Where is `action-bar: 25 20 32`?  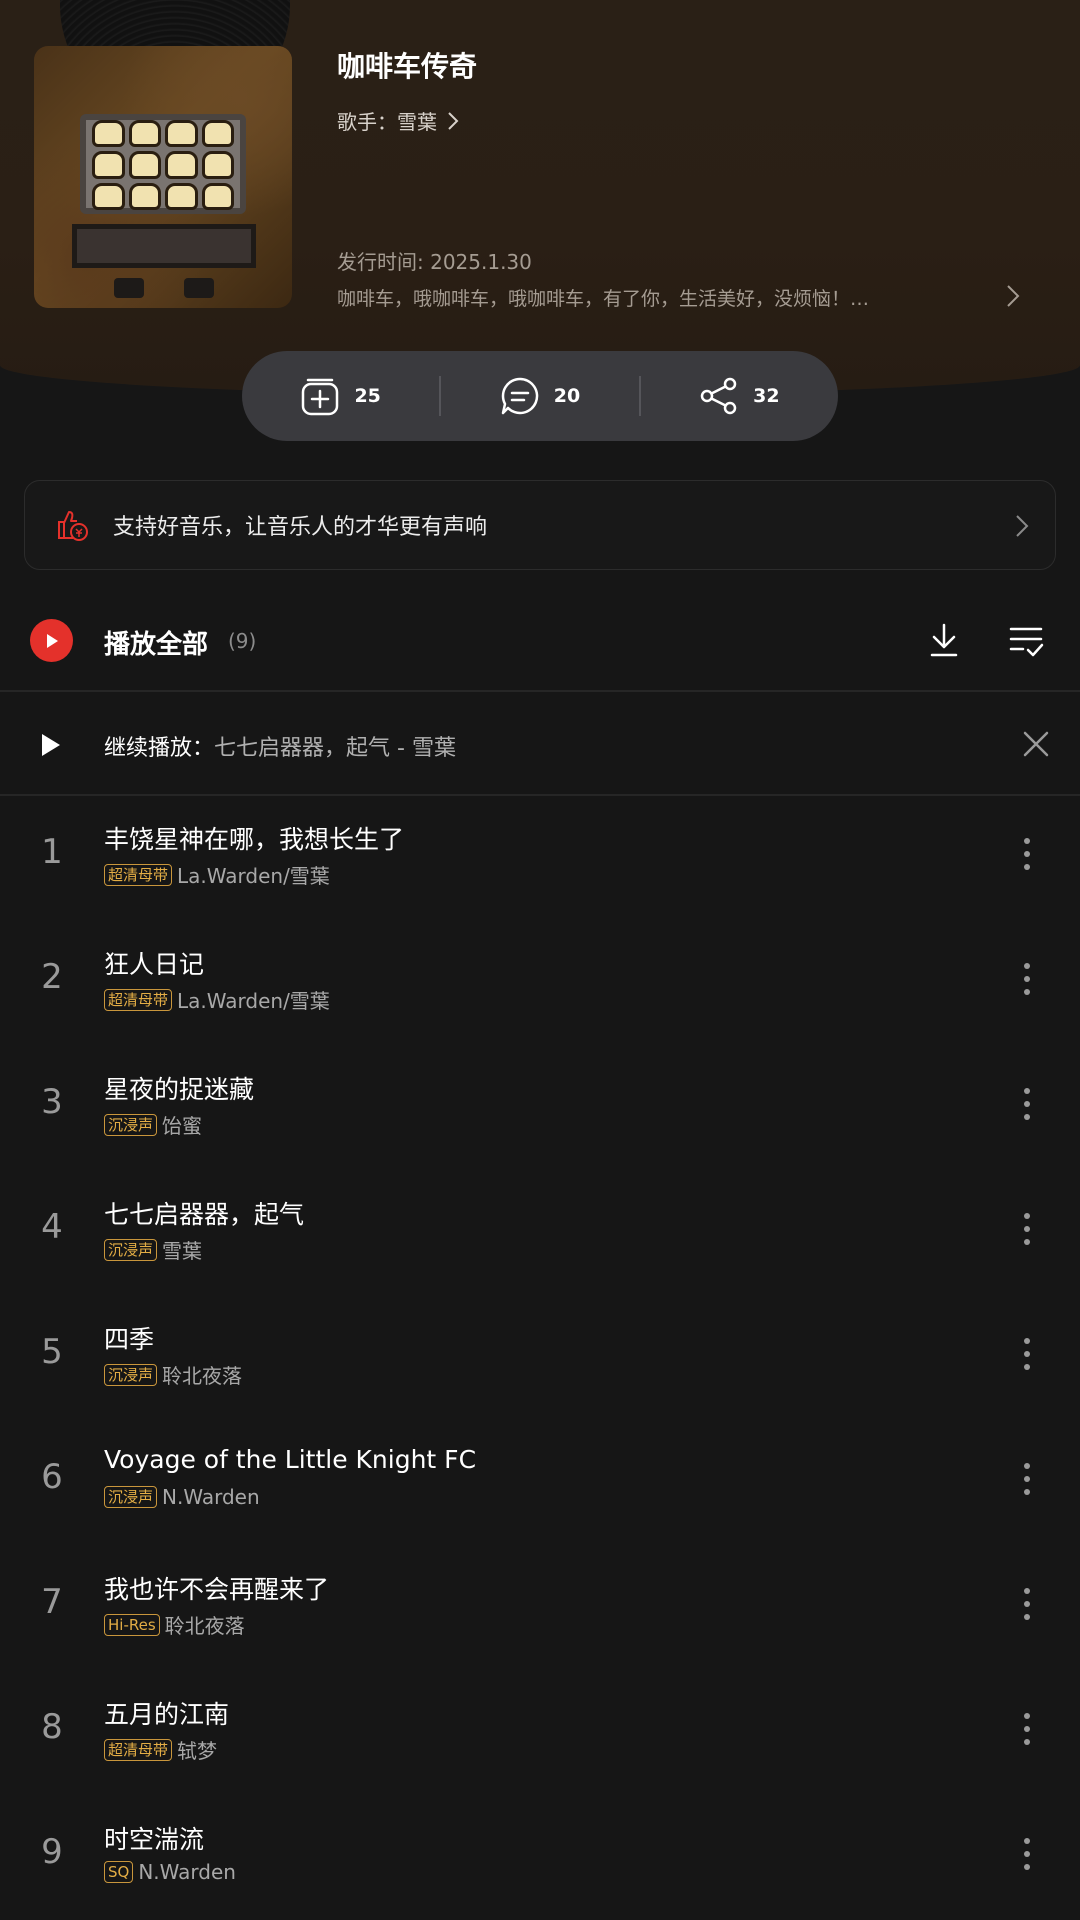 action-bar: 25 20 32 is located at coordinates (540, 396).